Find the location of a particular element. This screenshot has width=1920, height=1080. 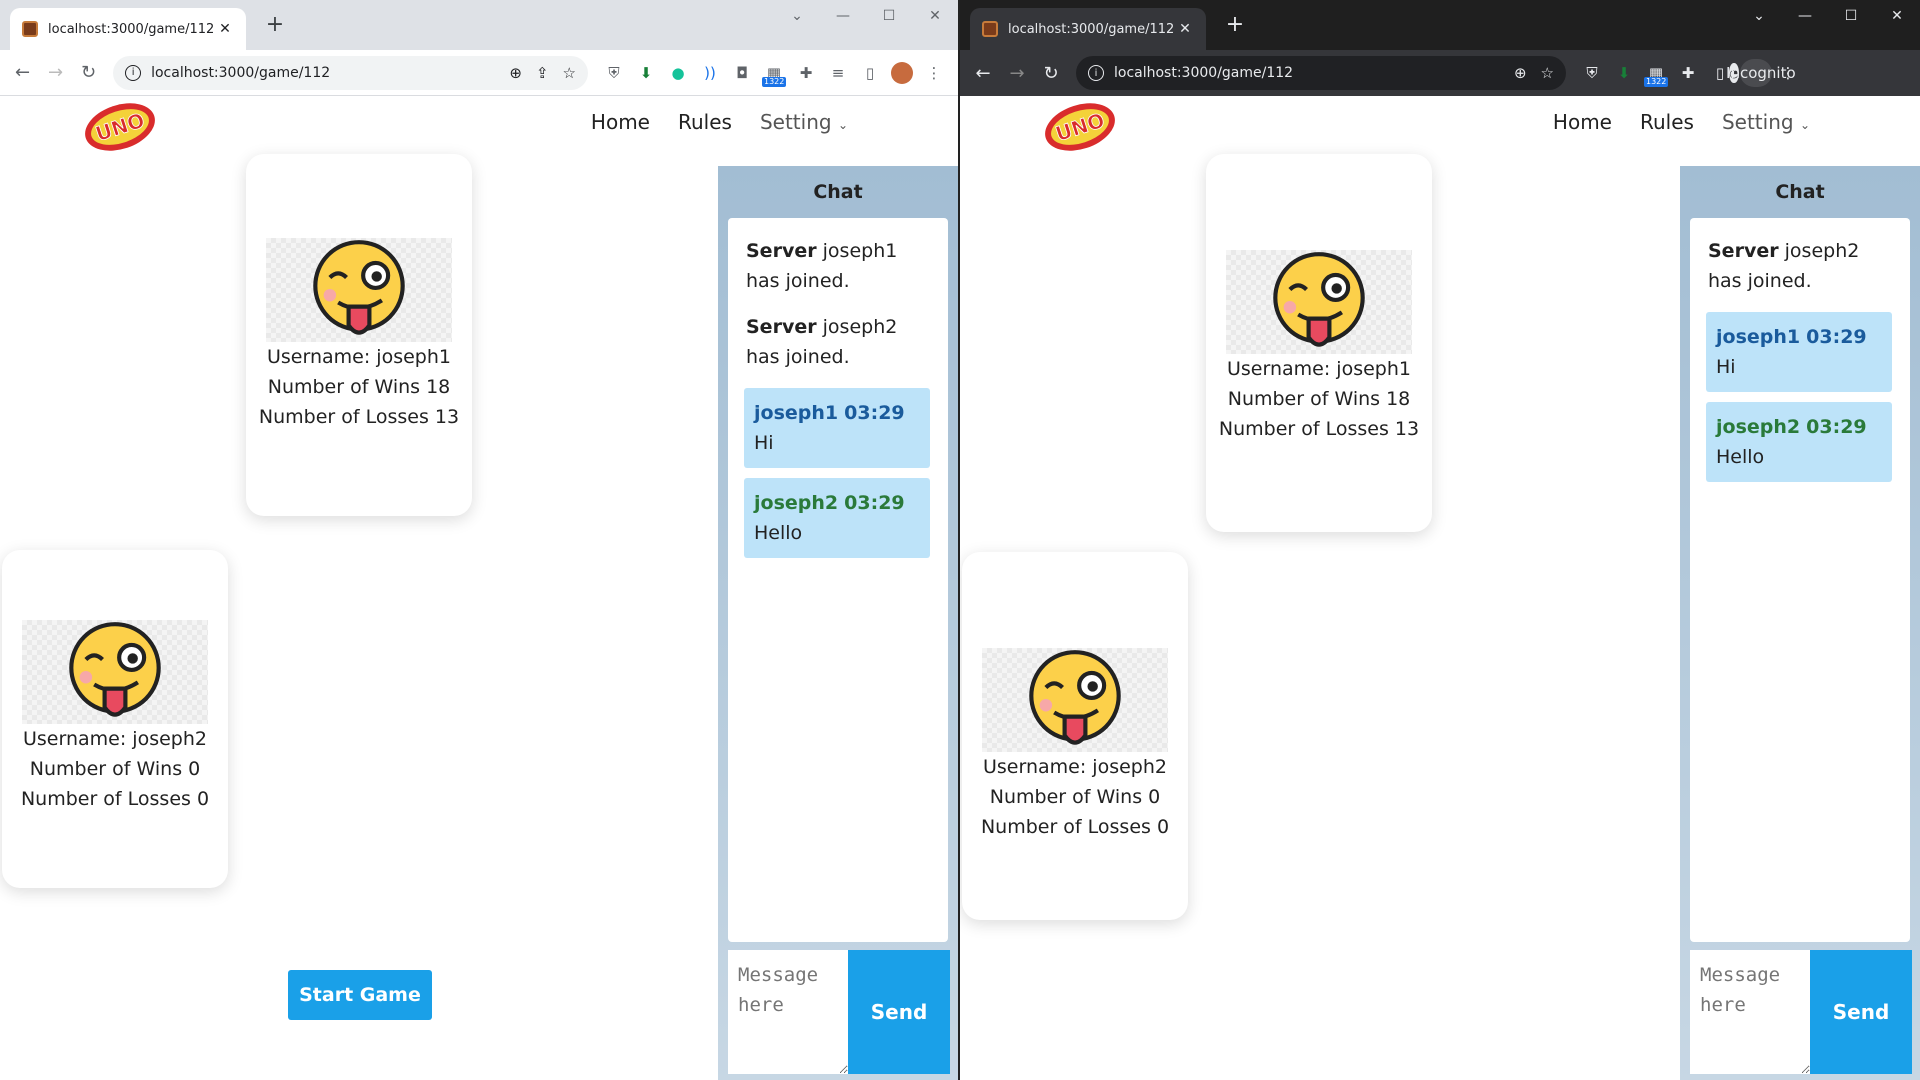

message-time: 03:29 is located at coordinates (1836, 337).